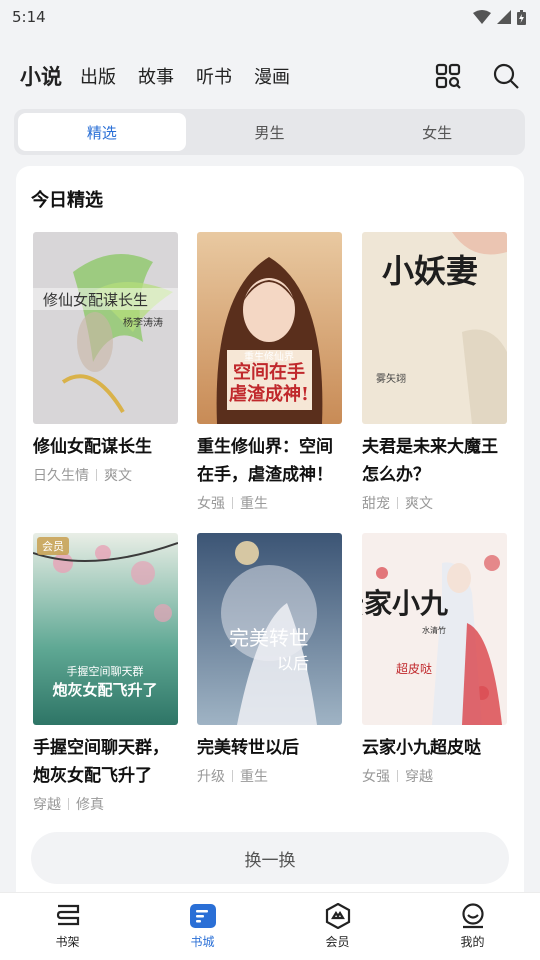 The image size is (540, 960). I want to click on book-card: 完美转世 以后 完美转世以后 升级 重生, so click(269, 659).